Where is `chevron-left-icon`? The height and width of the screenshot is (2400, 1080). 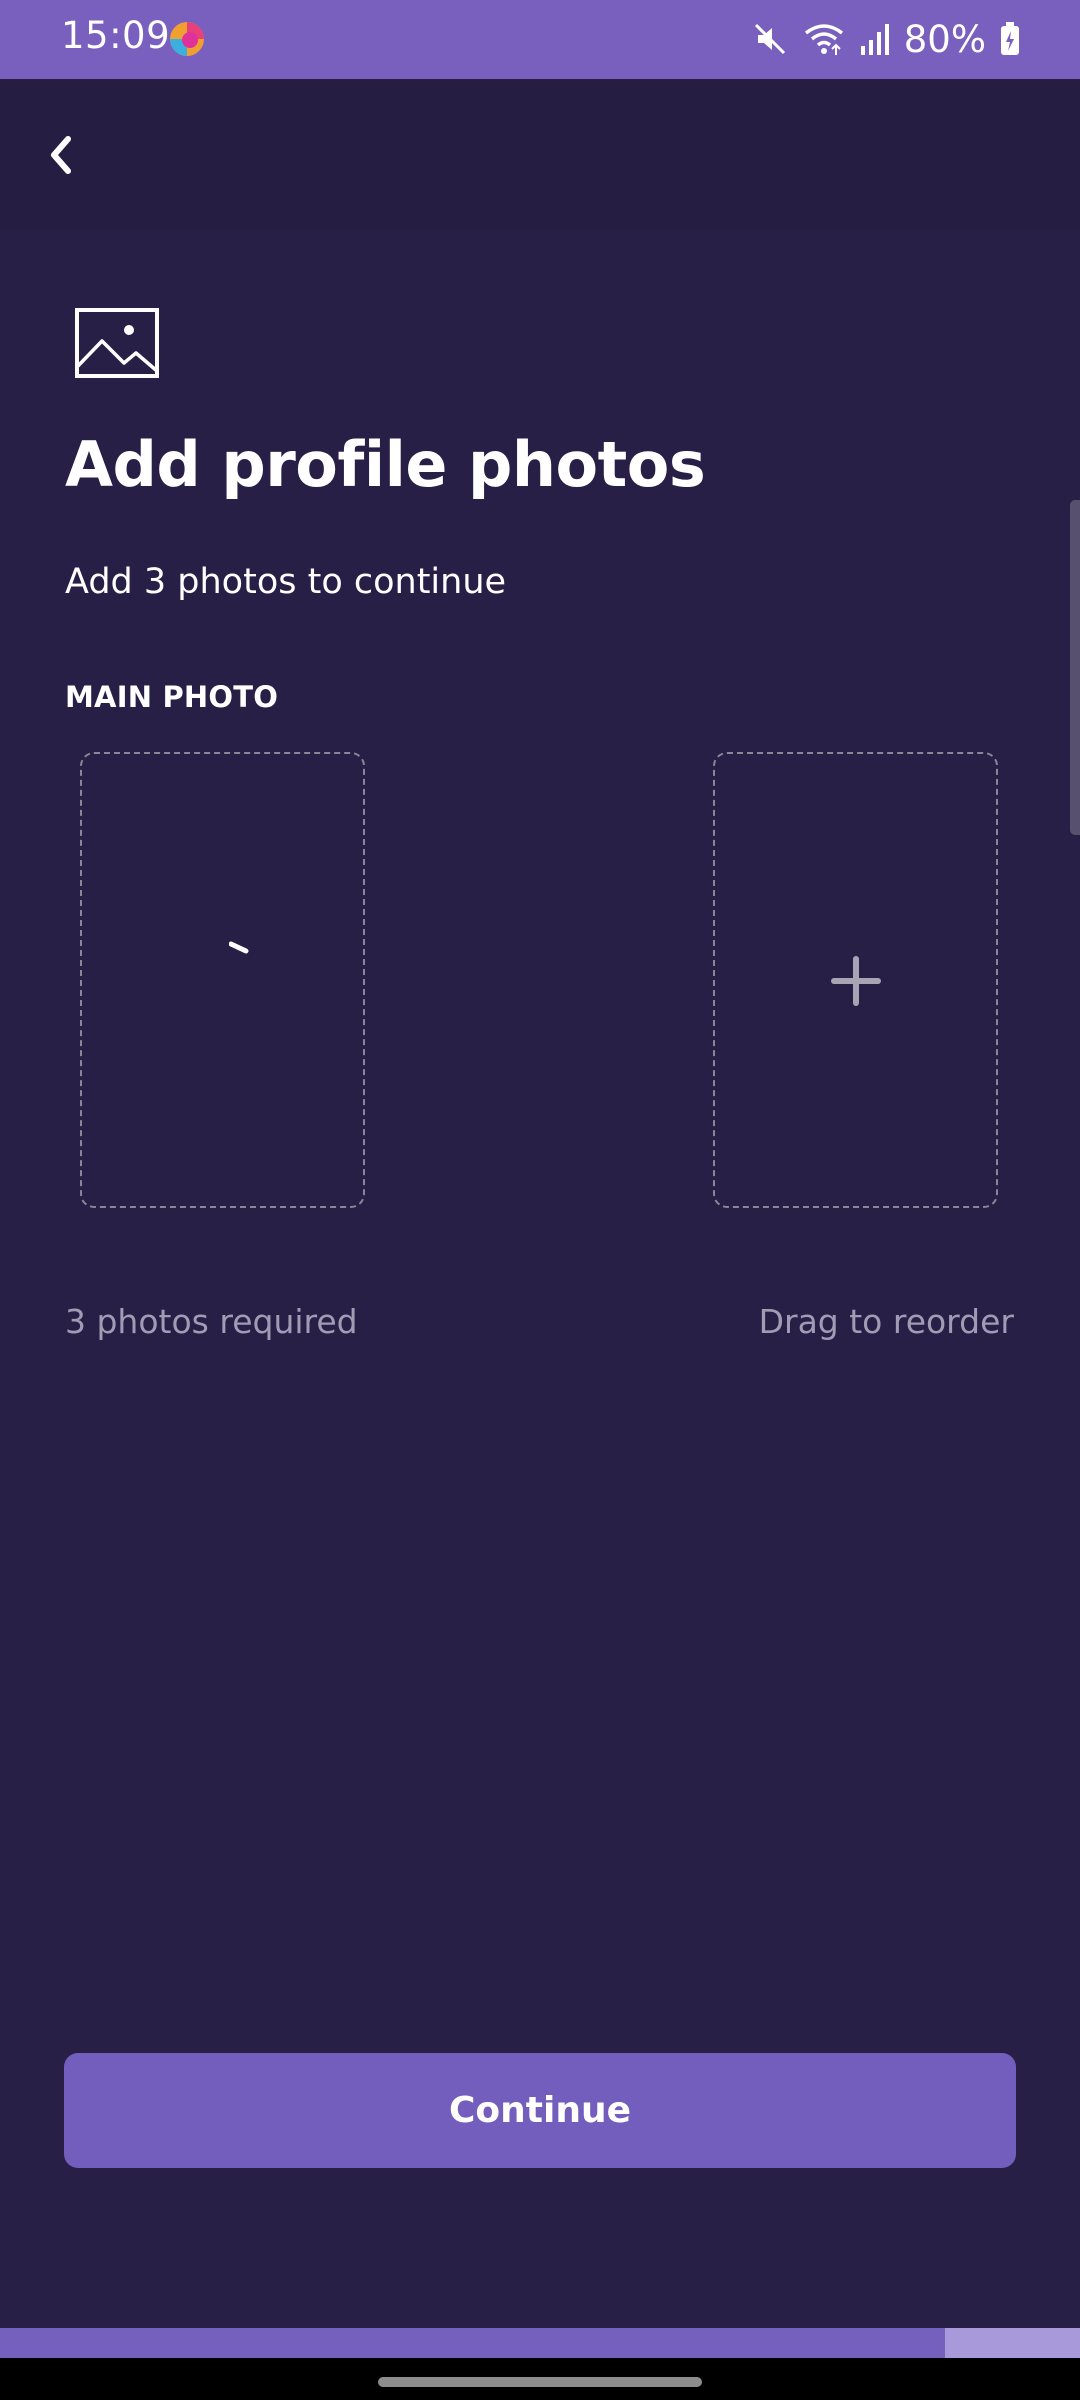
chevron-left-icon is located at coordinates (61, 154).